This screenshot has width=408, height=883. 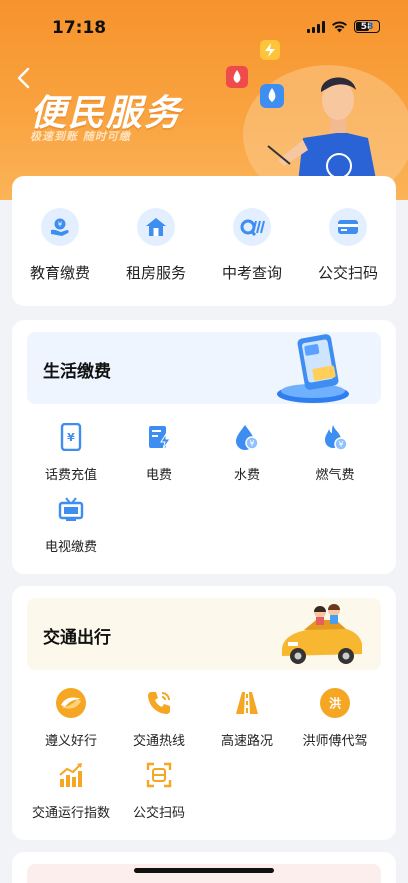 What do you see at coordinates (335, 475) in the screenshot?
I see `grid-item-label: 燃气费` at bounding box center [335, 475].